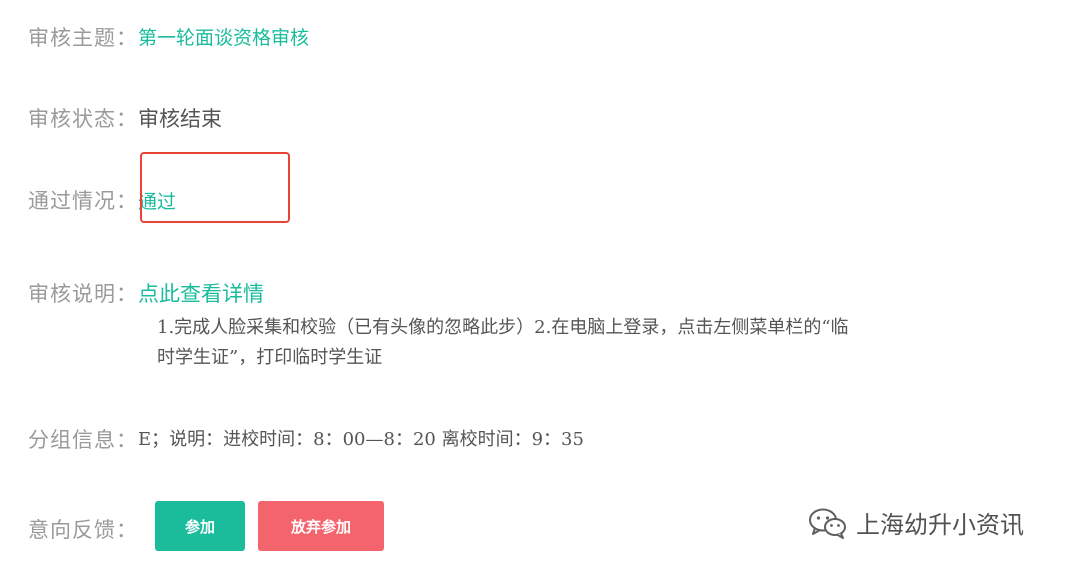  Describe the element at coordinates (200, 526) in the screenshot. I see `join-button: 参加` at that location.